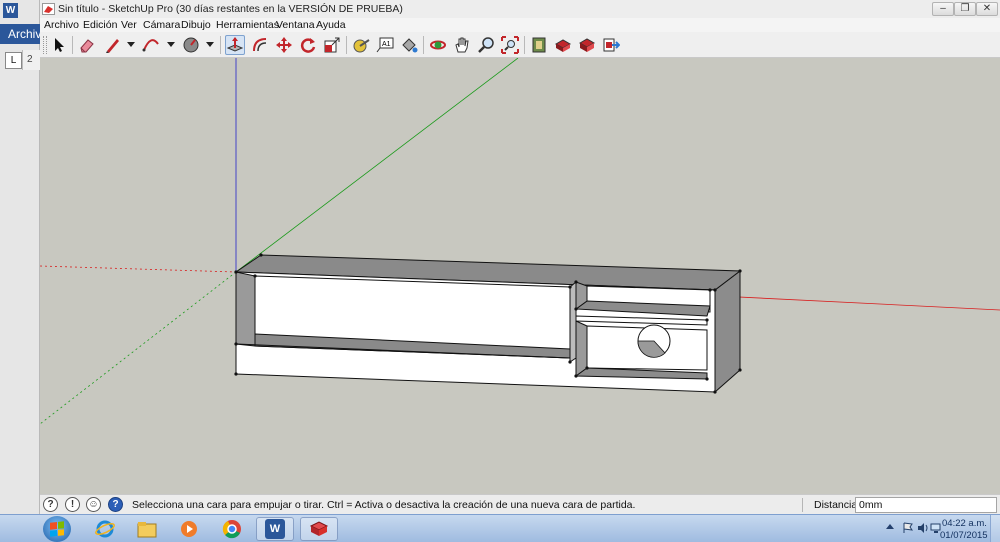 The height and width of the screenshot is (542, 1000). I want to click on word-icon: W, so click(275, 529).